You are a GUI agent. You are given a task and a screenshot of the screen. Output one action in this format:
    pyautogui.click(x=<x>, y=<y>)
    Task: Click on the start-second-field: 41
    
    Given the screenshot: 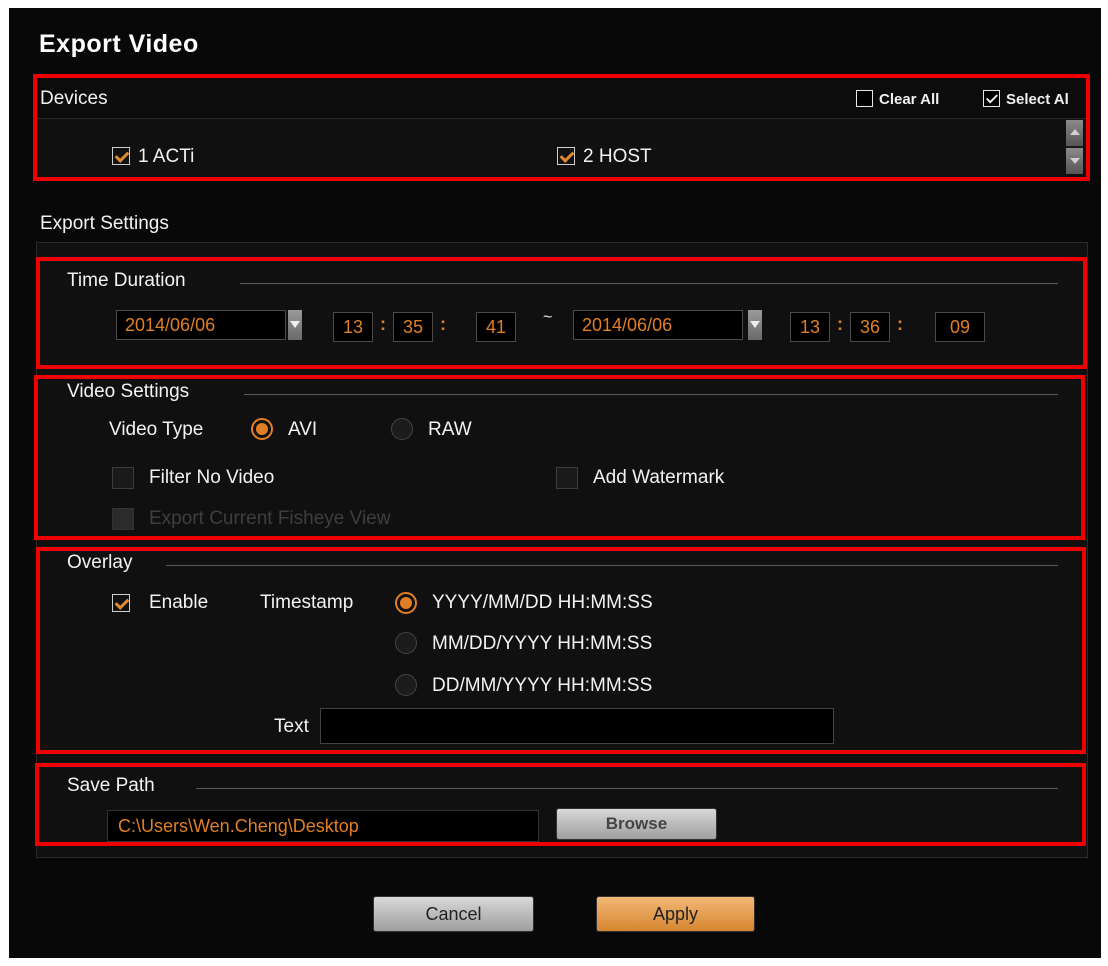 What is the action you would take?
    pyautogui.click(x=496, y=327)
    